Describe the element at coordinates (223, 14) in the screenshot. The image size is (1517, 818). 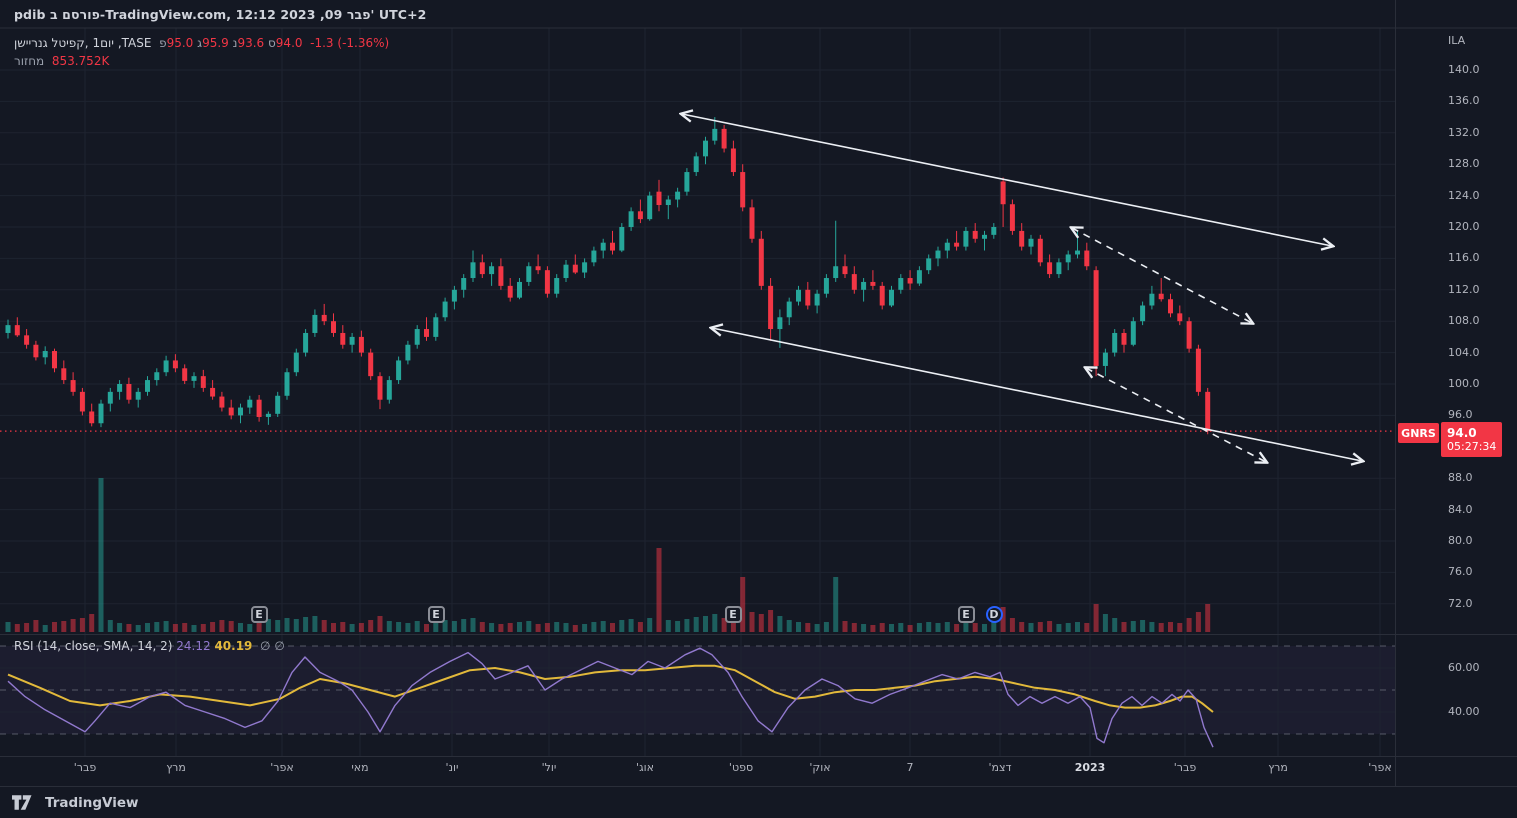
I see `attribution-segment: -TradingView.com, 12:12 2023 ,09` at that location.